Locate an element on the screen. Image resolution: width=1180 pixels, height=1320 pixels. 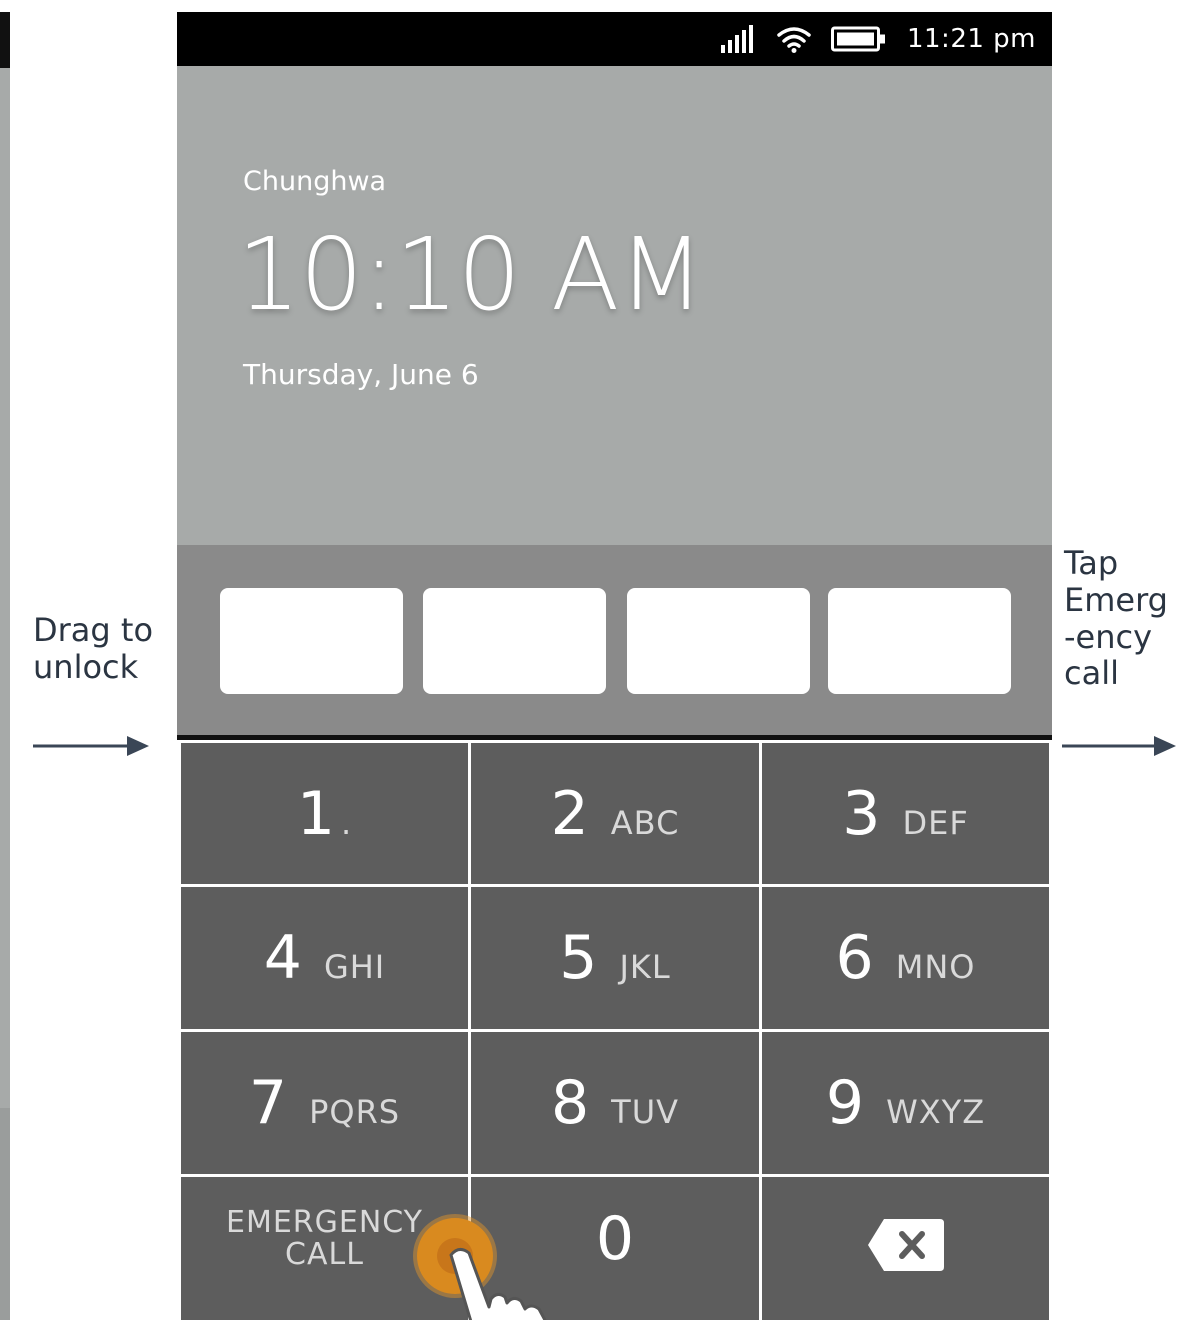
key-7: 7 PQRS is located at coordinates (324, 1103).